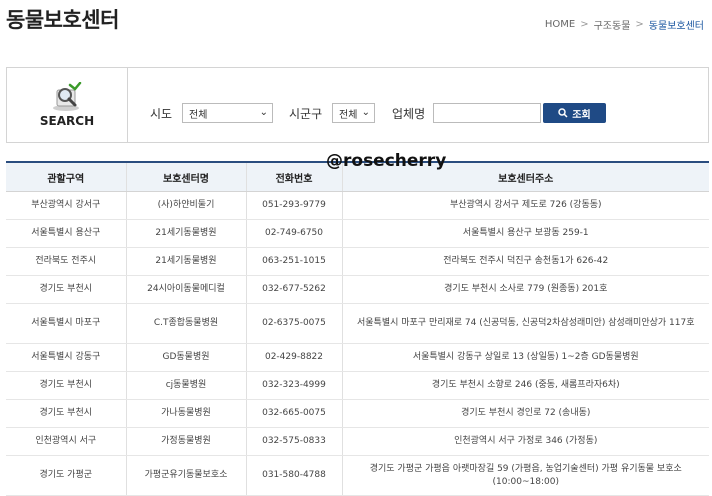 This screenshot has height=496, width=712. Describe the element at coordinates (294, 475) in the screenshot. I see `cell-phone: 031-580-4788` at that location.